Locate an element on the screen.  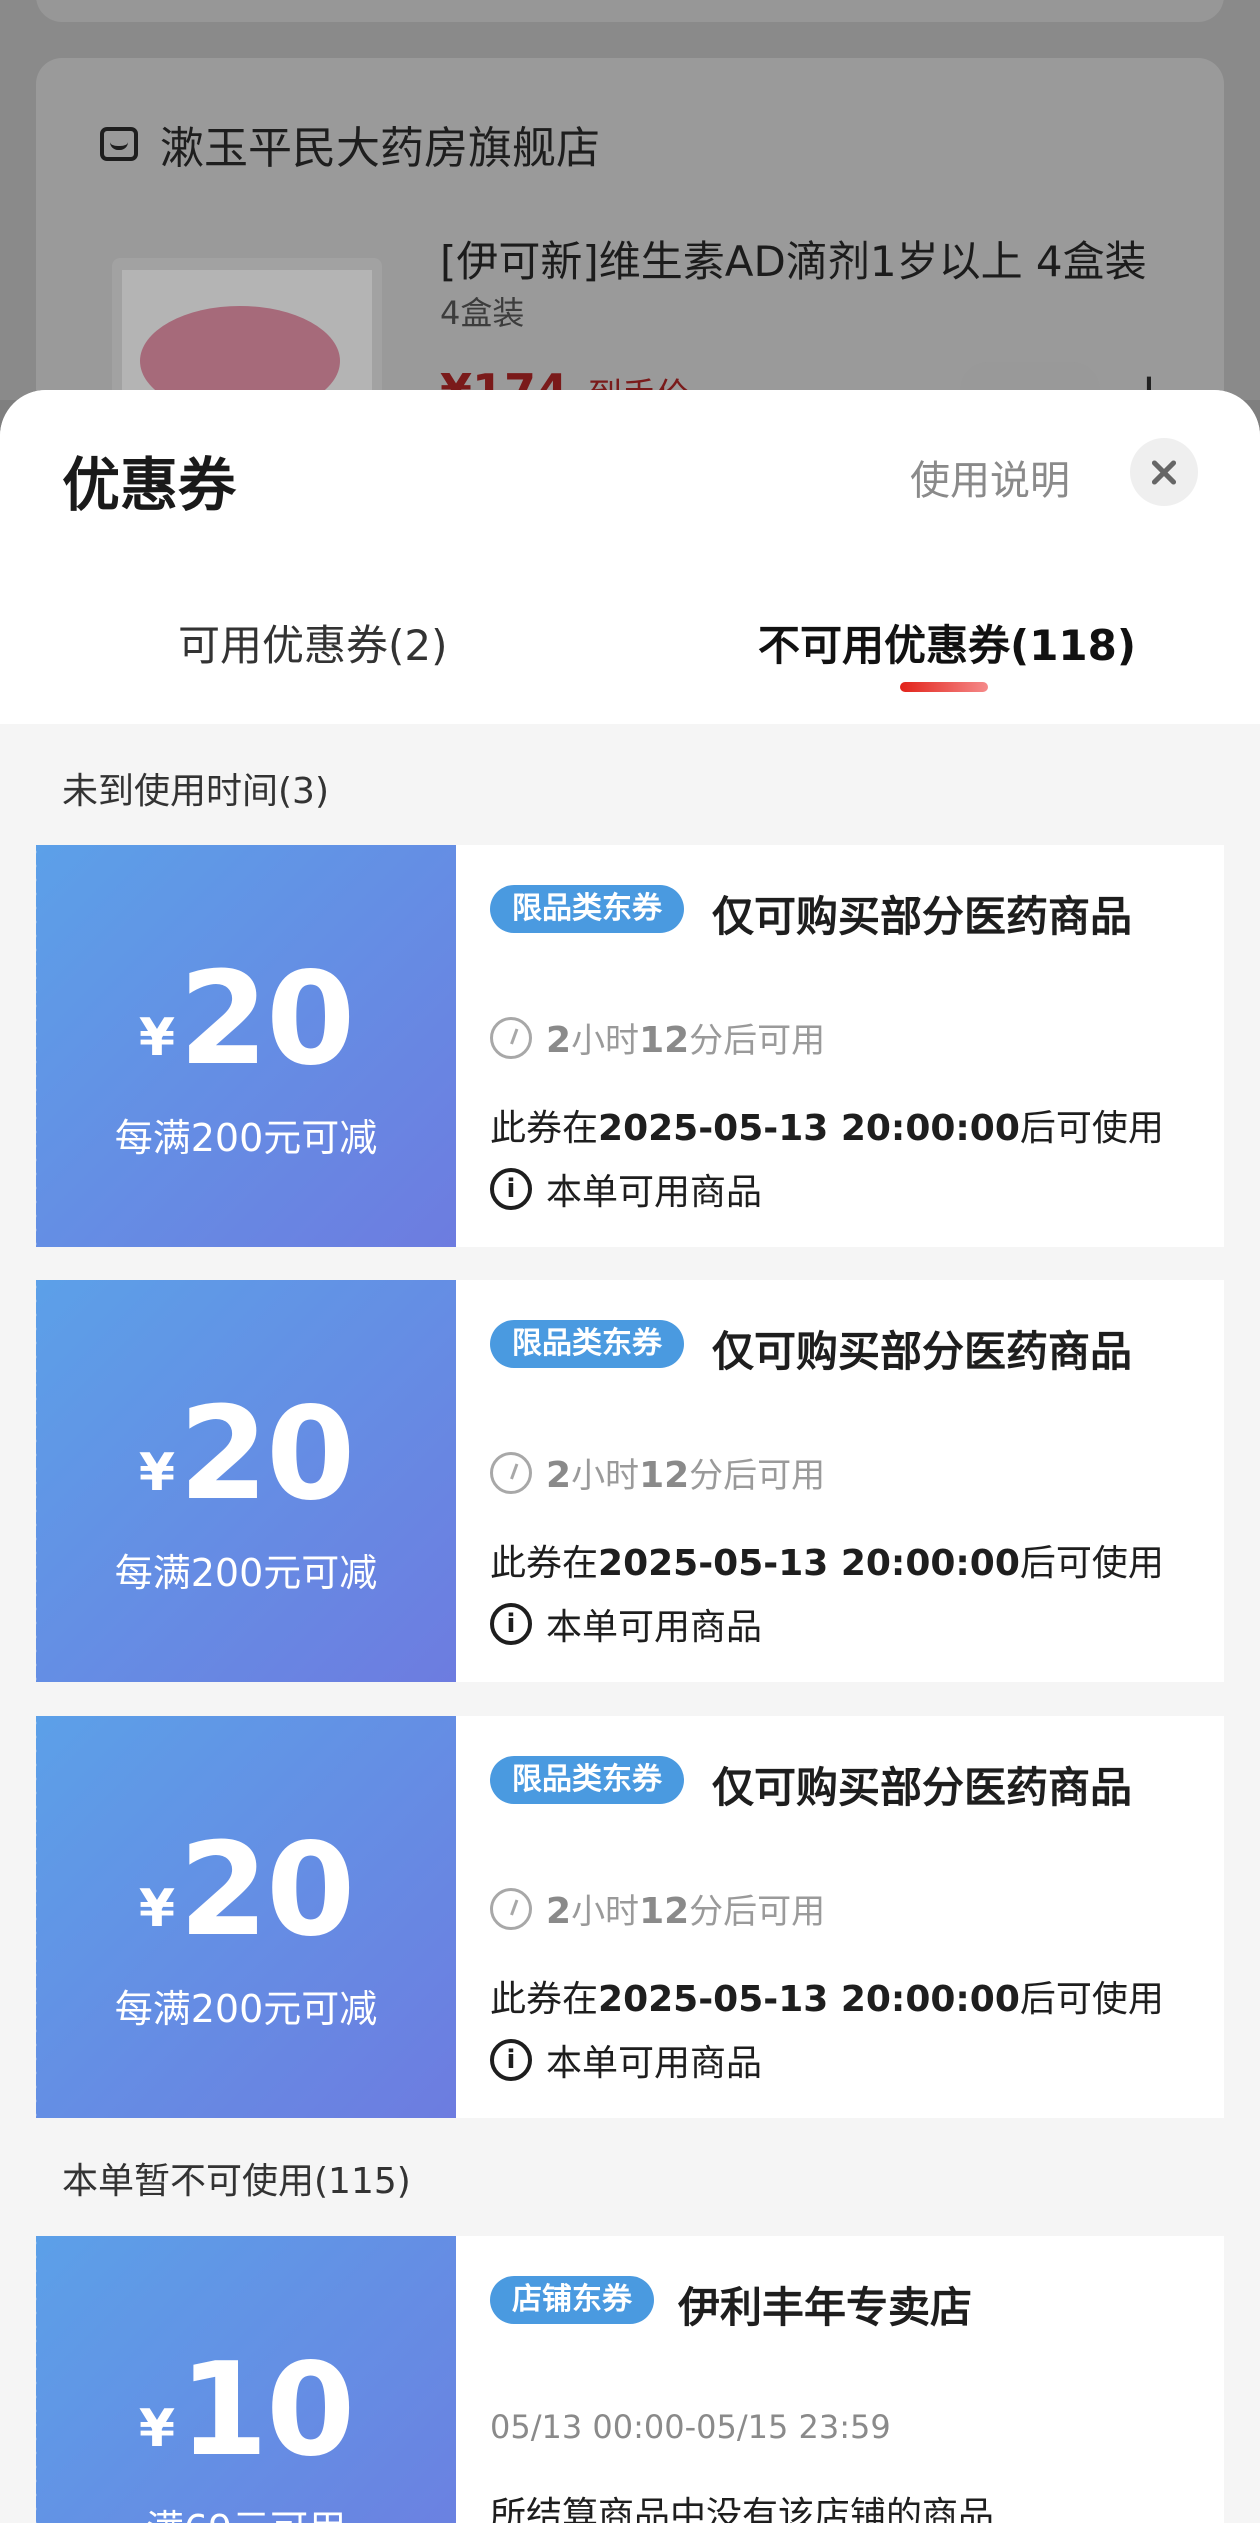
coupon-title: 伊利丰年专卖店 is located at coordinates (825, 2307).